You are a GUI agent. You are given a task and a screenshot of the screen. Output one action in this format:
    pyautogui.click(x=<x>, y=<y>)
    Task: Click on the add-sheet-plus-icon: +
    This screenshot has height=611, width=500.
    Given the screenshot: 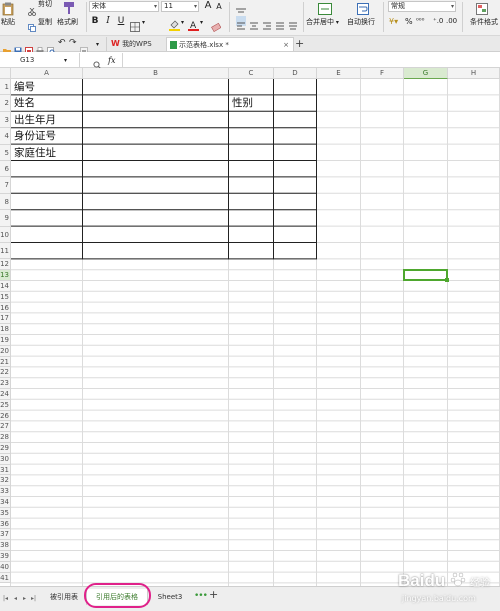 What is the action you would take?
    pyautogui.click(x=213, y=594)
    